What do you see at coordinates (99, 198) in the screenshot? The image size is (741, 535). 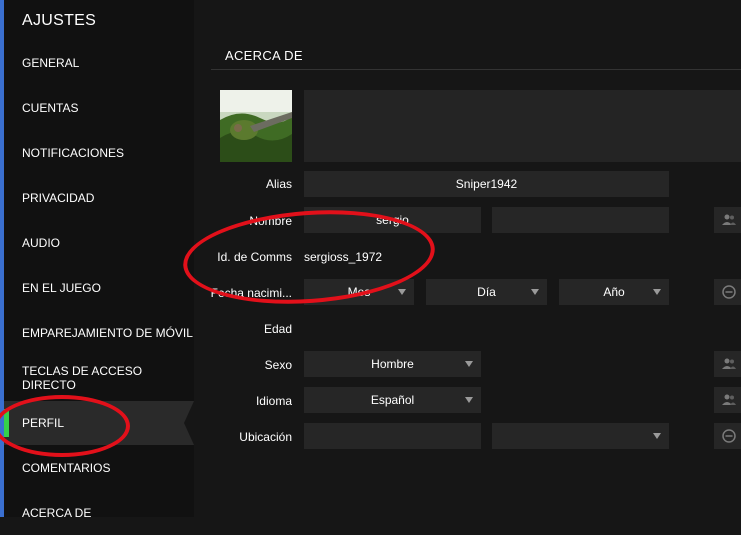 I see `sidebar-item-privacidad: PRIVACIDAD` at bounding box center [99, 198].